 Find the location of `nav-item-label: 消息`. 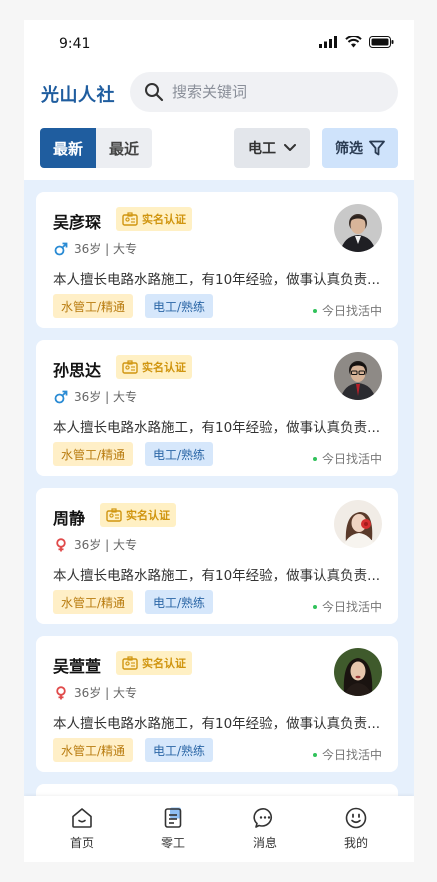

nav-item-label: 消息 is located at coordinates (264, 843).